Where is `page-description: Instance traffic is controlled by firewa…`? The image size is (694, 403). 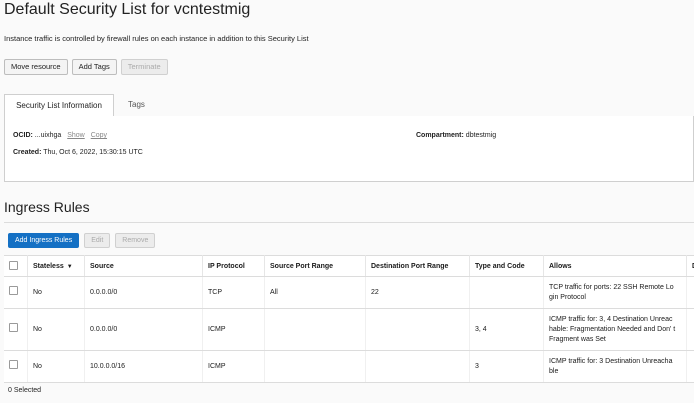 page-description: Instance traffic is controlled by firewa… is located at coordinates (156, 38).